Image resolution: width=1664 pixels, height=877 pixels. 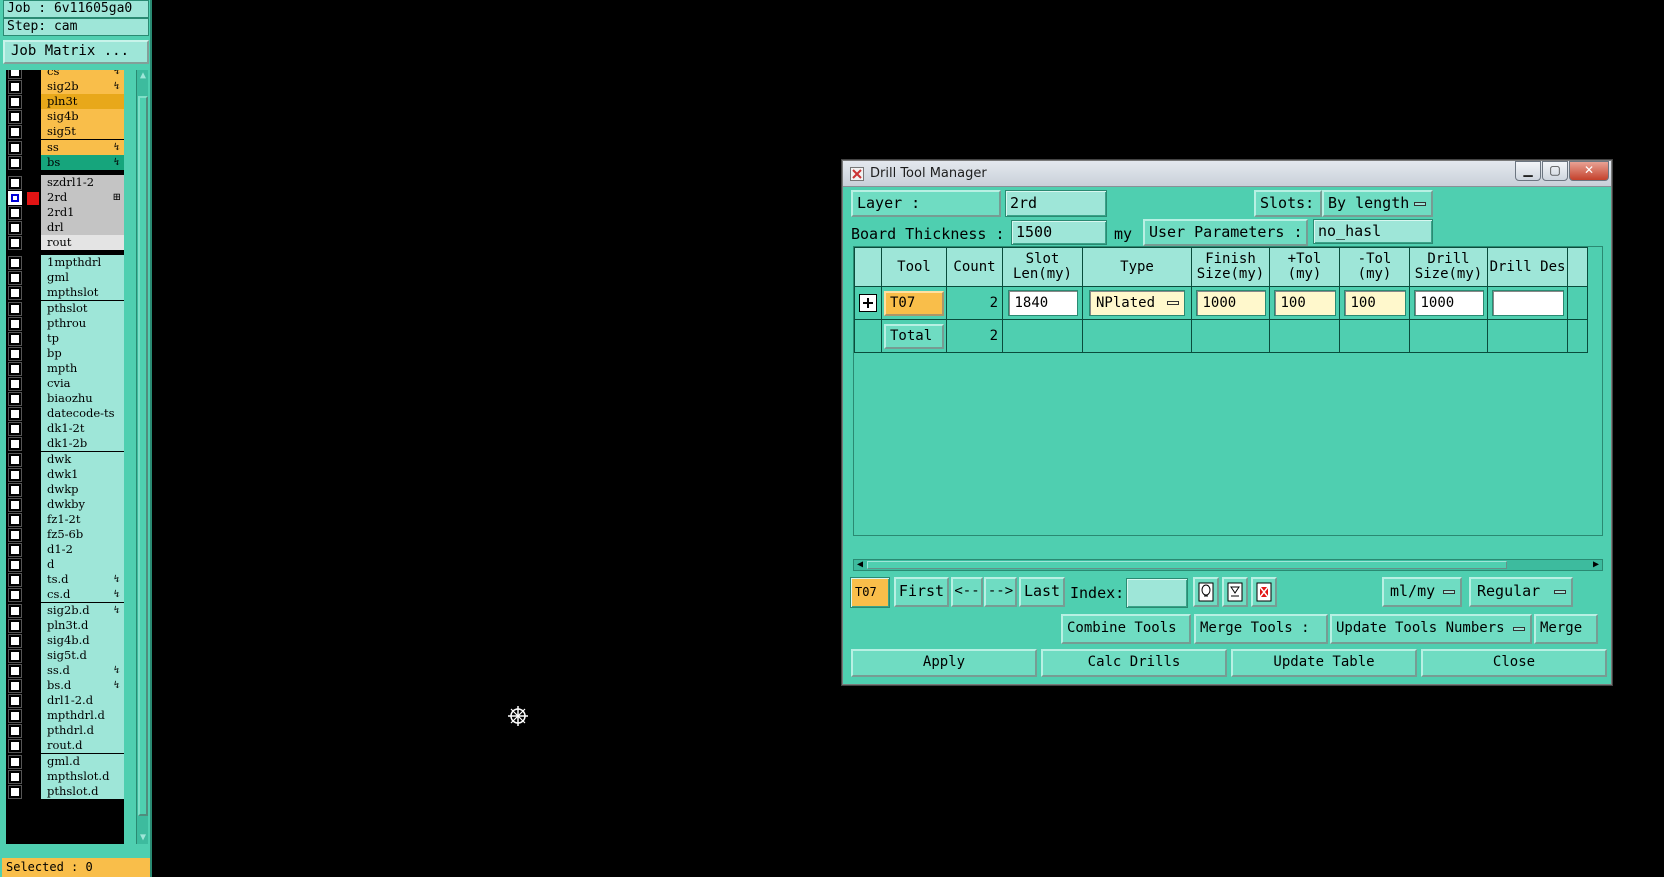 I want to click on layer-name: ss ↯, so click(x=82, y=147).